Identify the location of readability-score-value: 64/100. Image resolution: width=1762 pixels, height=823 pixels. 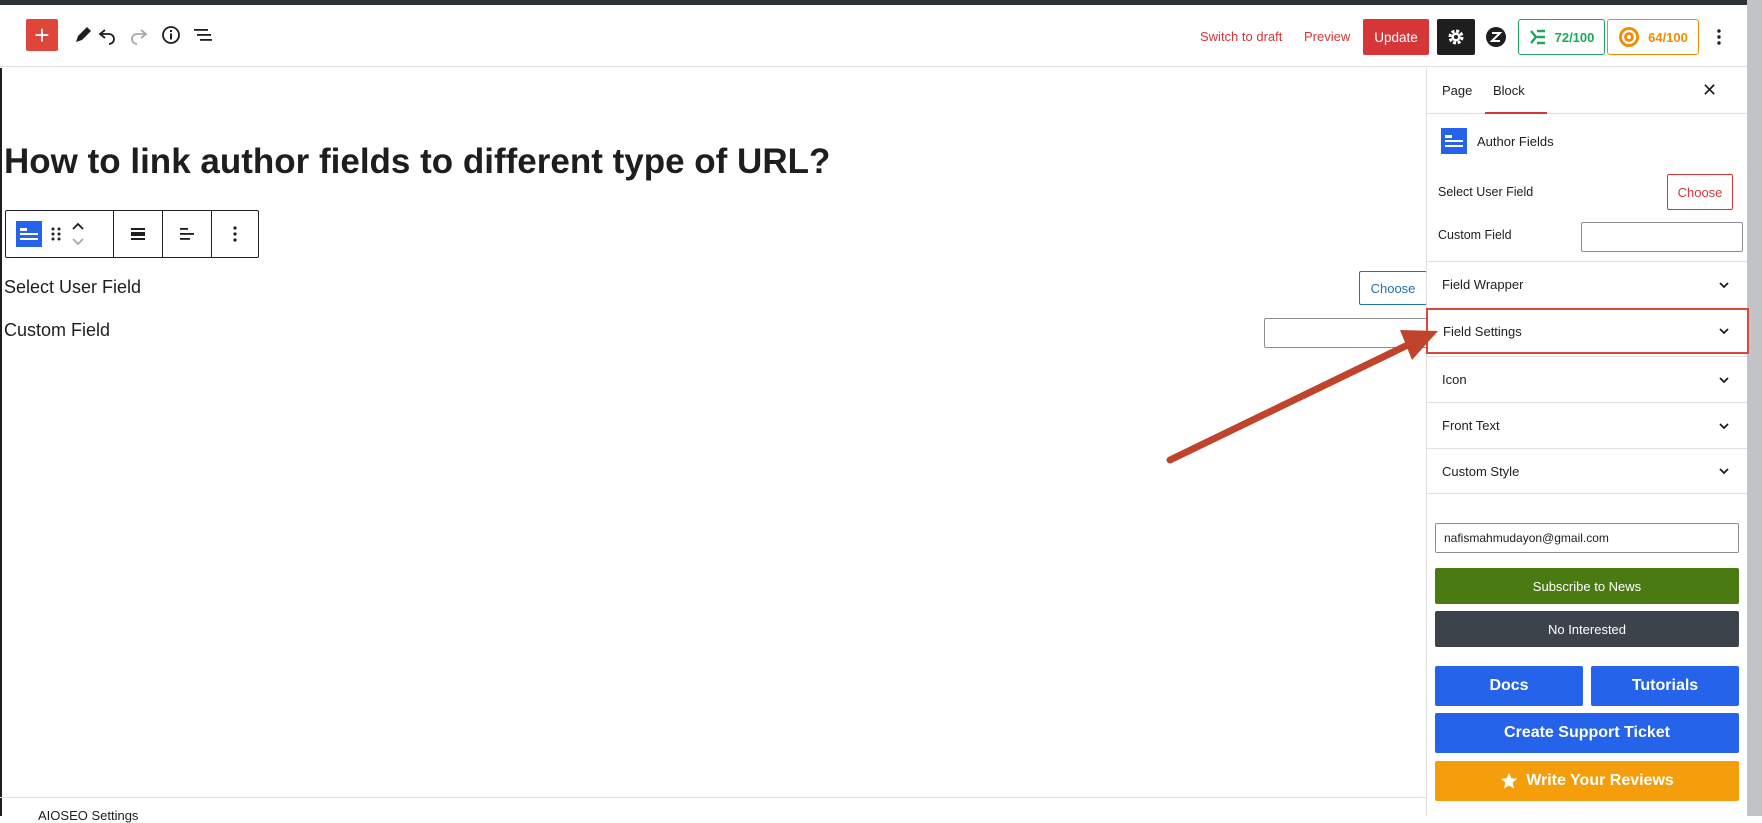
(1668, 37).